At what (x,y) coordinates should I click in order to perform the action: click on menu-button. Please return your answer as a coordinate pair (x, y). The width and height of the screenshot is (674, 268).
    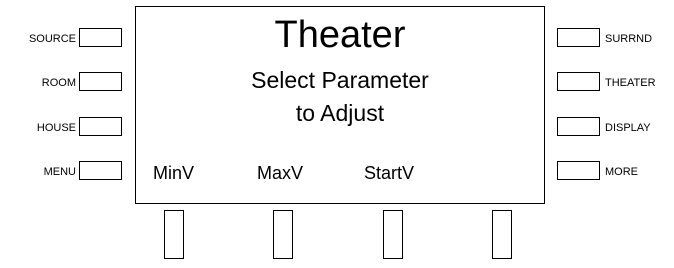
    Looking at the image, I should click on (100, 170).